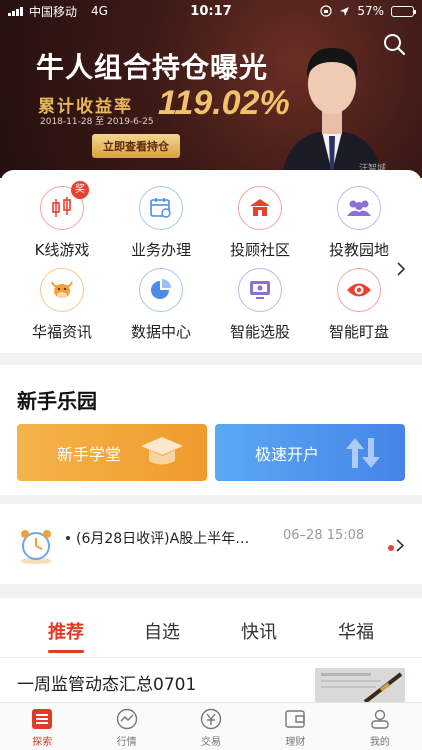 Image resolution: width=422 pixels, height=750 pixels. What do you see at coordinates (332, 113) in the screenshot?
I see `person-photo` at bounding box center [332, 113].